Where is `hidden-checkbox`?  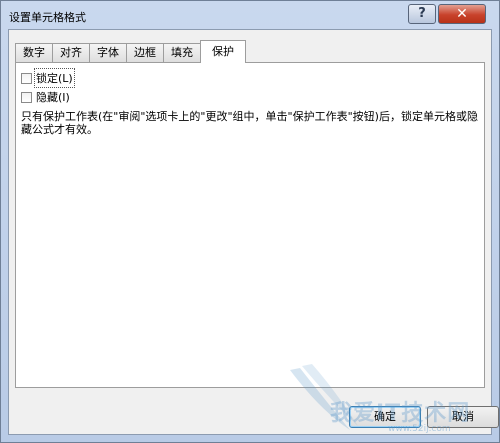
hidden-checkbox is located at coordinates (26, 97).